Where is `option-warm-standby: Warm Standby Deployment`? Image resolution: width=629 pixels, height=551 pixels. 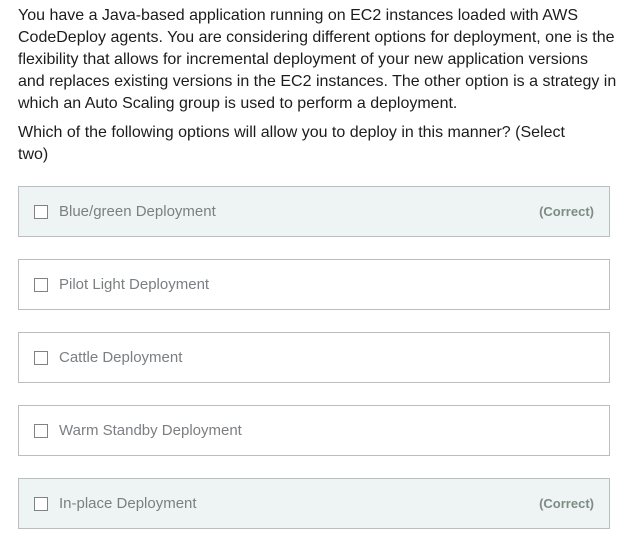 option-warm-standby: Warm Standby Deployment is located at coordinates (314, 430).